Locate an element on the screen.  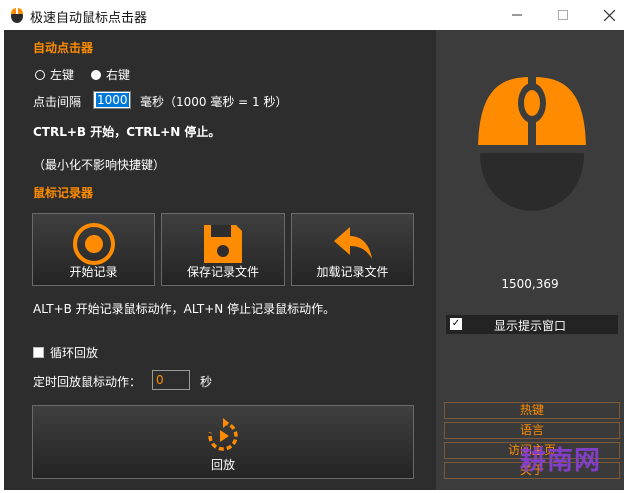
timed-replay-value: 0 is located at coordinates (160, 380).